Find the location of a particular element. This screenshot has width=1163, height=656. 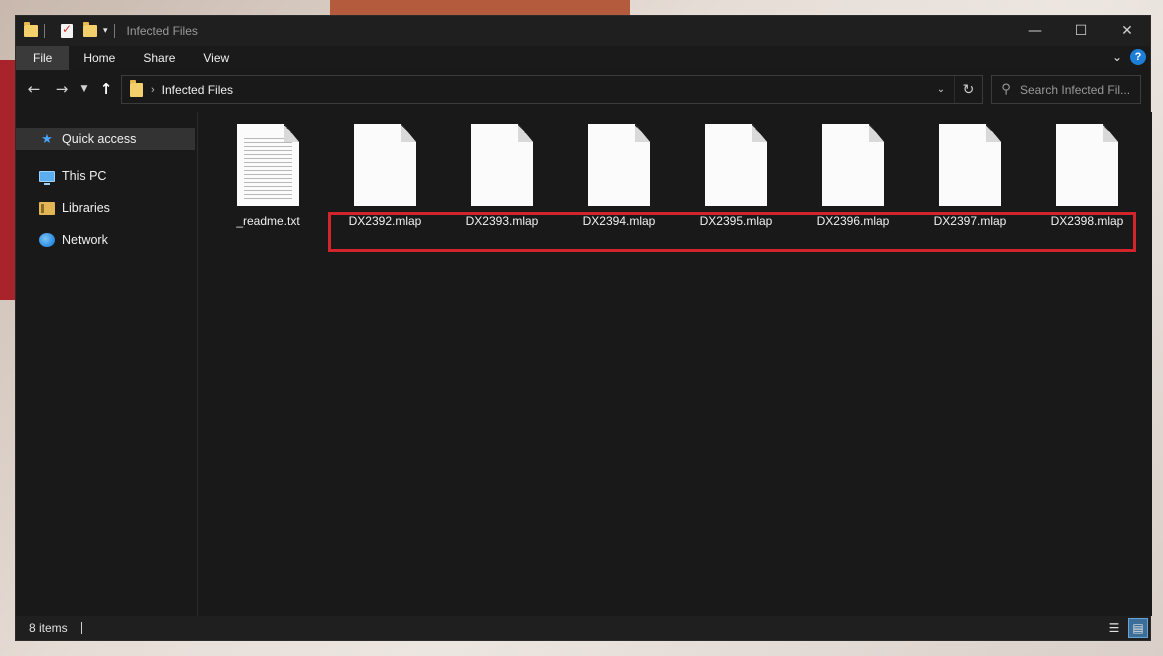

libraries-icon is located at coordinates (47, 208).